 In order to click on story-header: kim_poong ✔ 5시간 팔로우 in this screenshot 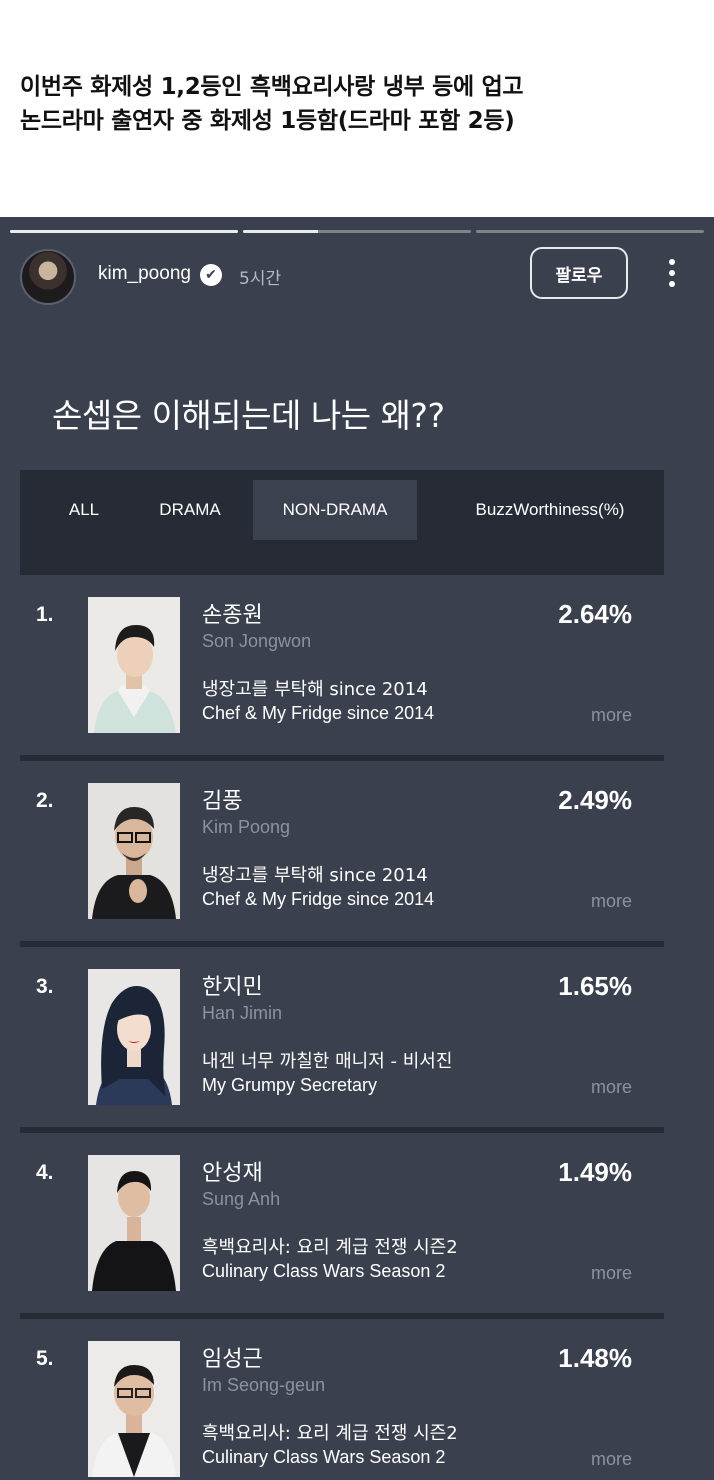, I will do `click(357, 277)`.